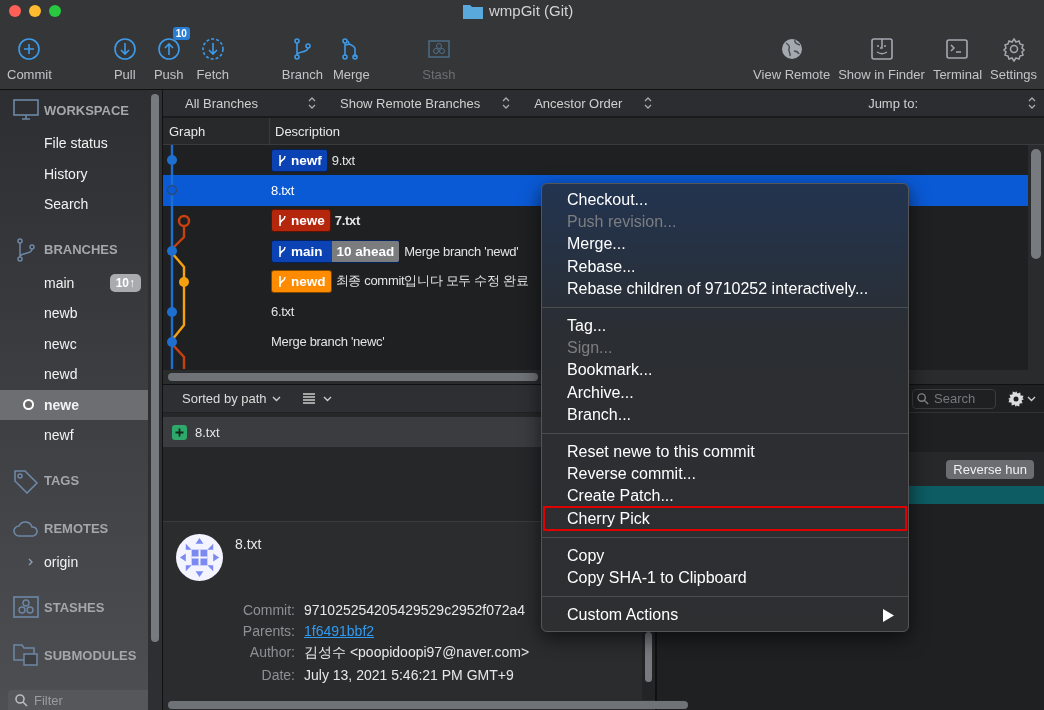 Image resolution: width=1044 pixels, height=710 pixels. Describe the element at coordinates (531, 10) in the screenshot. I see `window-title: wmpGit (Git)` at that location.